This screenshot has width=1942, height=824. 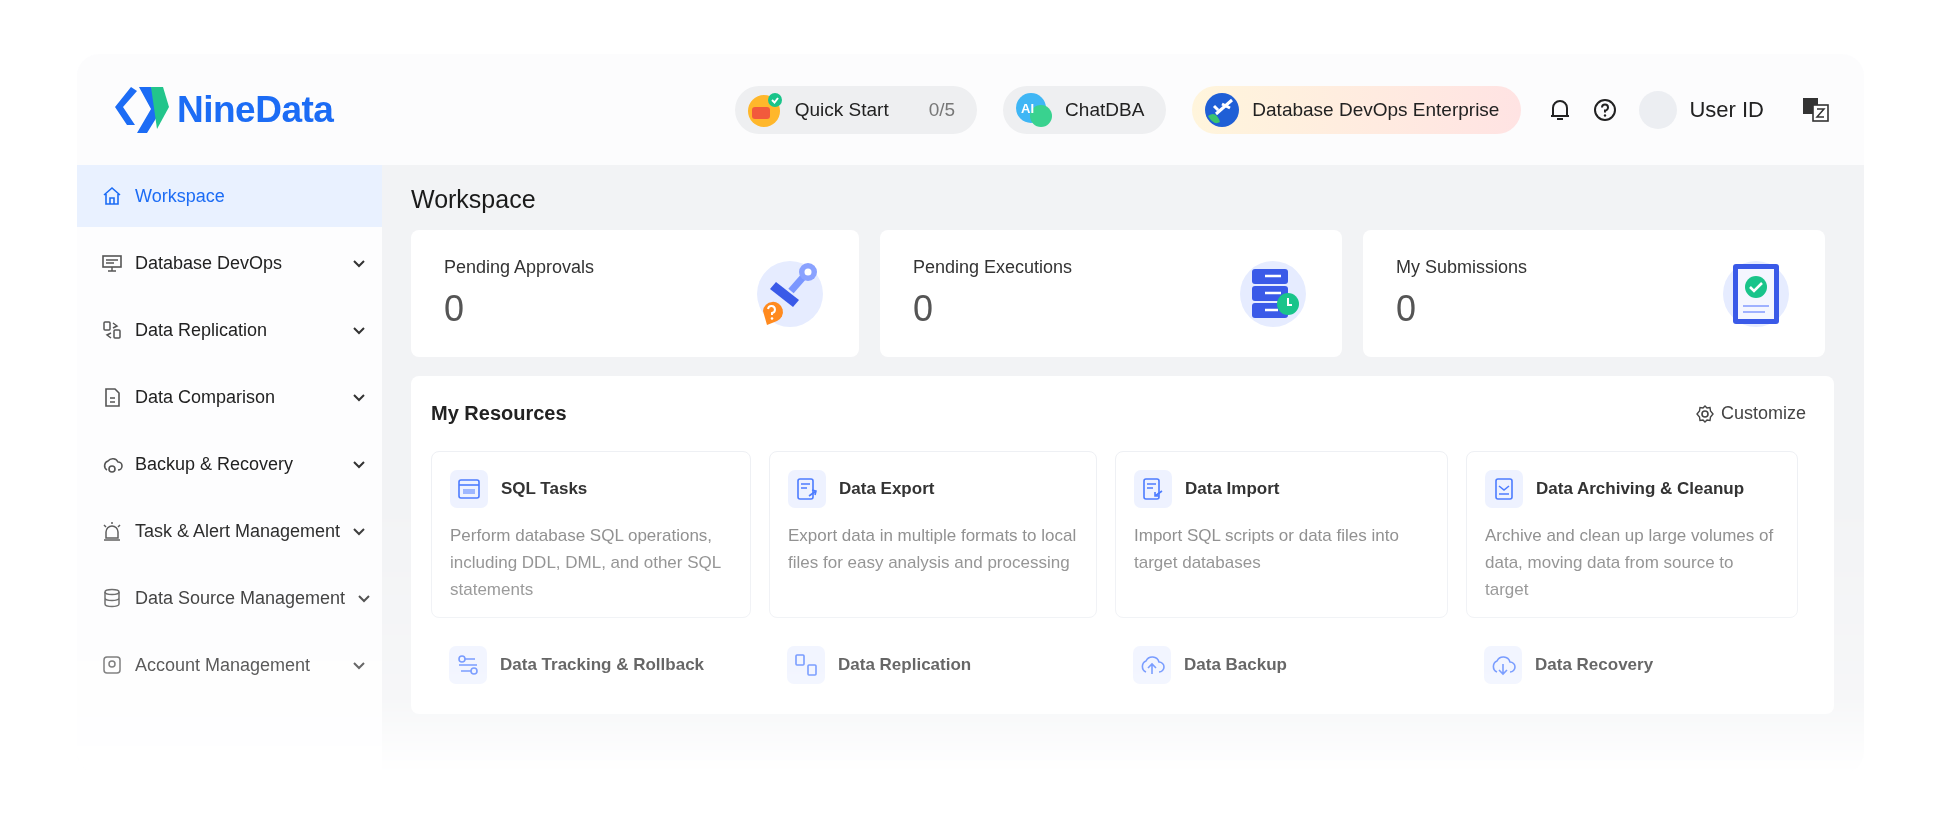 I want to click on sidebar-item: Database DevOps, so click(x=229, y=263).